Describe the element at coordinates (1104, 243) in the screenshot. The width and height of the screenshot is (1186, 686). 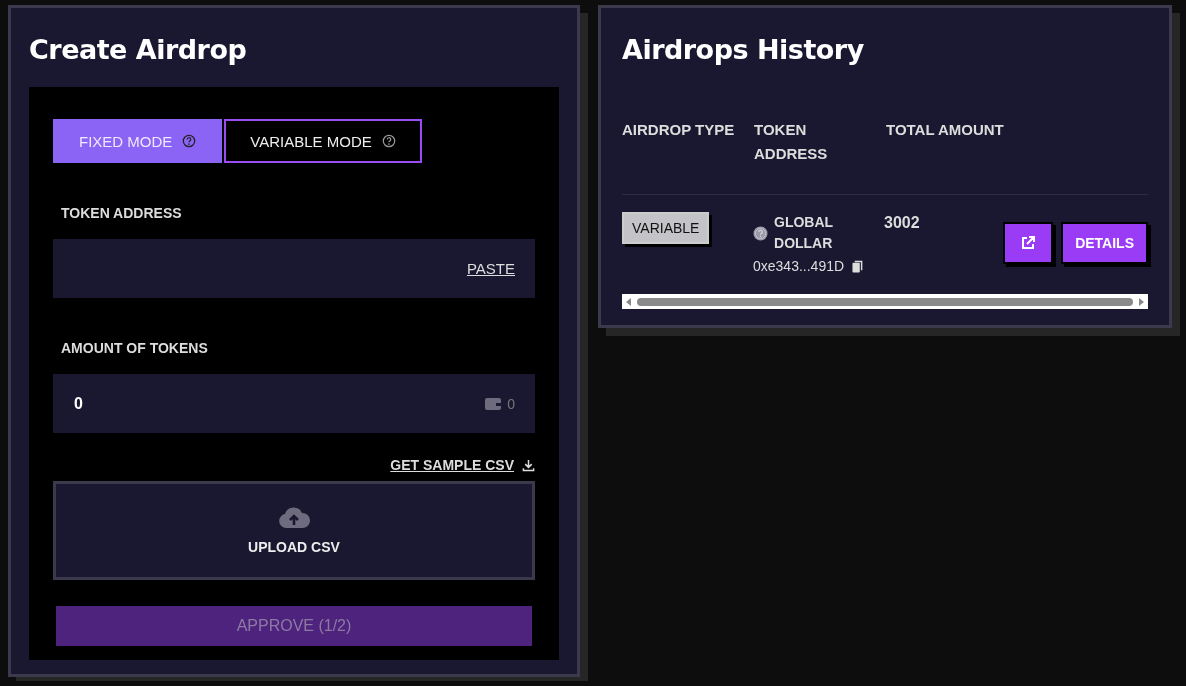
I see `details-button: DETAILS` at that location.